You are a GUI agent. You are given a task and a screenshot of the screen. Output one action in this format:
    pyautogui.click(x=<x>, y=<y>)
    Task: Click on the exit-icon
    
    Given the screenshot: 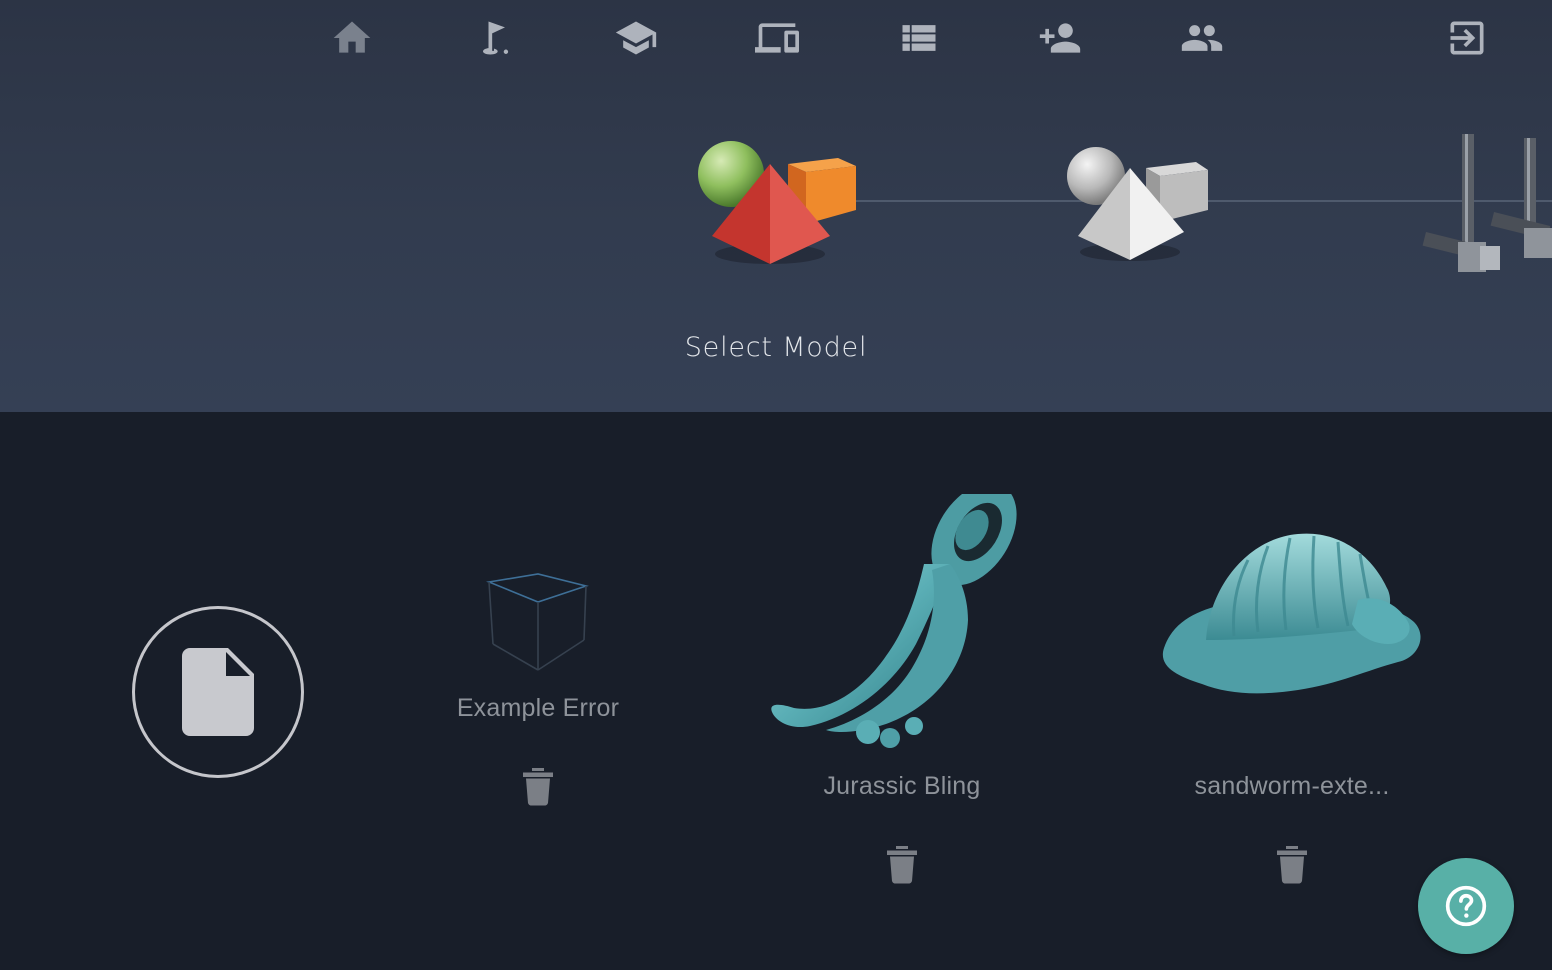 What is the action you would take?
    pyautogui.click(x=1467, y=38)
    